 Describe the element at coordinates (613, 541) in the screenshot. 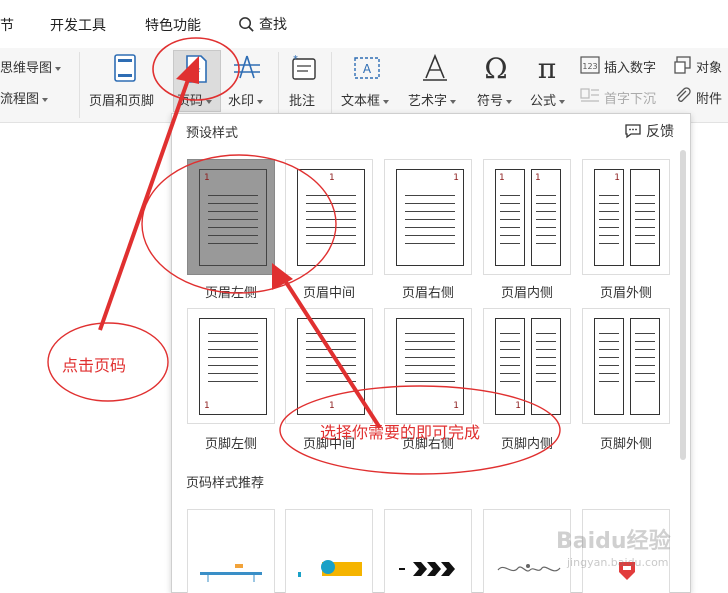

I see `brand-watermark: Baidu经验` at that location.